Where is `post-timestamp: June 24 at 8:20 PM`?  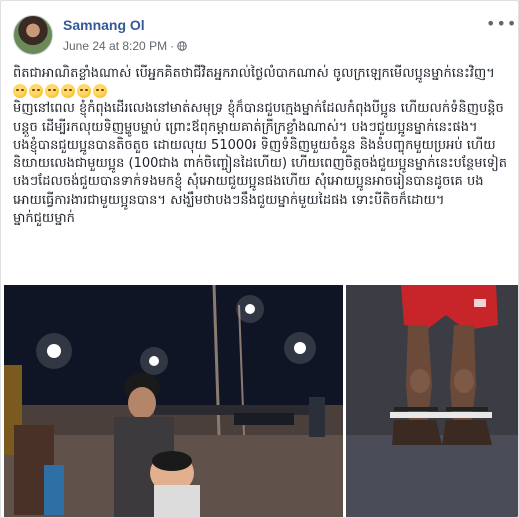
post-timestamp: June 24 at 8:20 PM is located at coordinates (115, 46).